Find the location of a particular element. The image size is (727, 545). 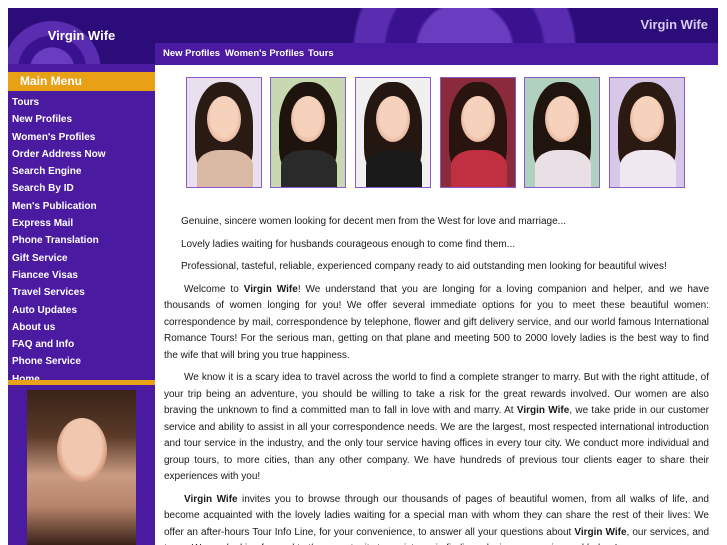

menu-item-faq: FAQ and Info is located at coordinates (81, 342).